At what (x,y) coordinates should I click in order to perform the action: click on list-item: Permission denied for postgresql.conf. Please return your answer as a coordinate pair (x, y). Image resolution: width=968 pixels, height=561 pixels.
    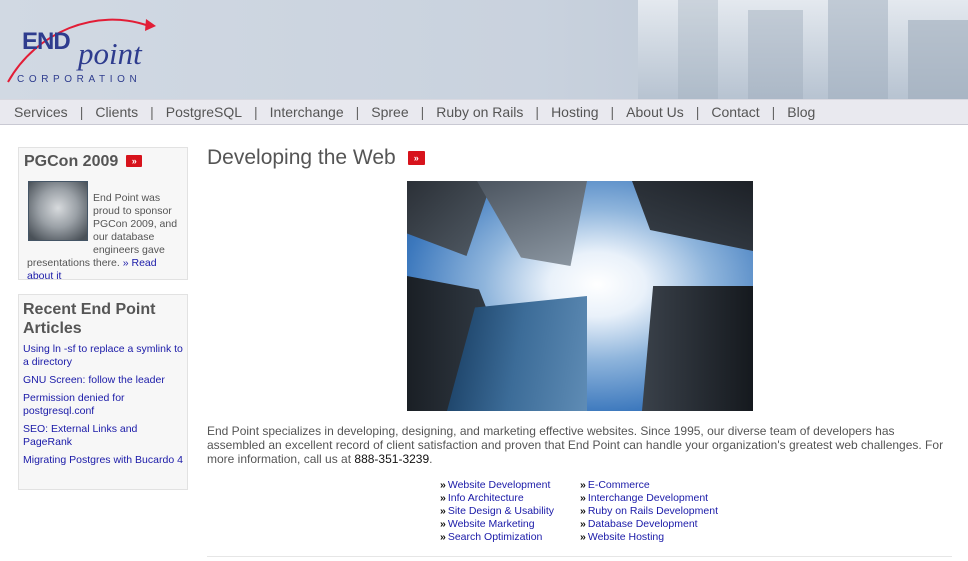
    Looking at the image, I should click on (104, 405).